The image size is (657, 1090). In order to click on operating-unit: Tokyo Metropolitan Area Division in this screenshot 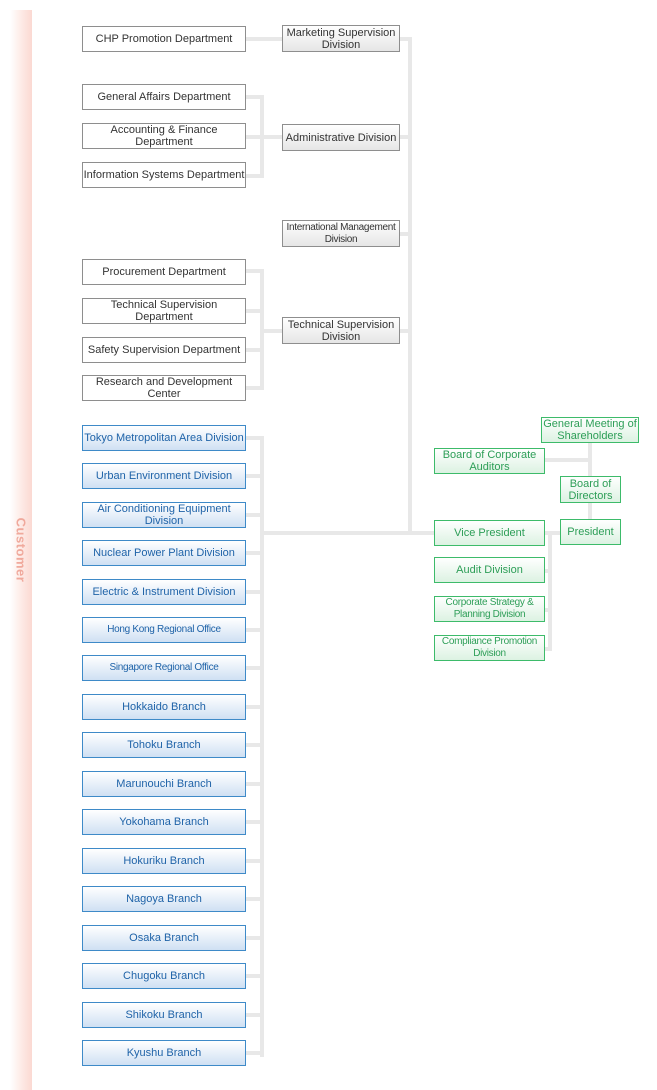, I will do `click(164, 438)`.